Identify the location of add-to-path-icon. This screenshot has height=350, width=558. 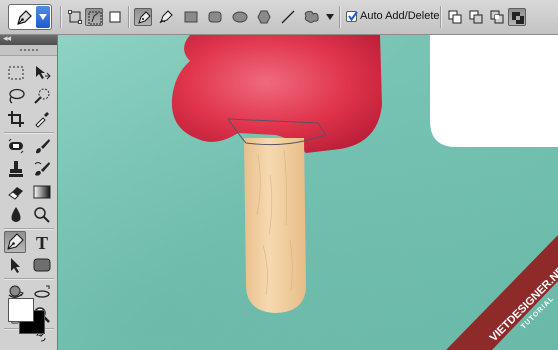
(455, 17).